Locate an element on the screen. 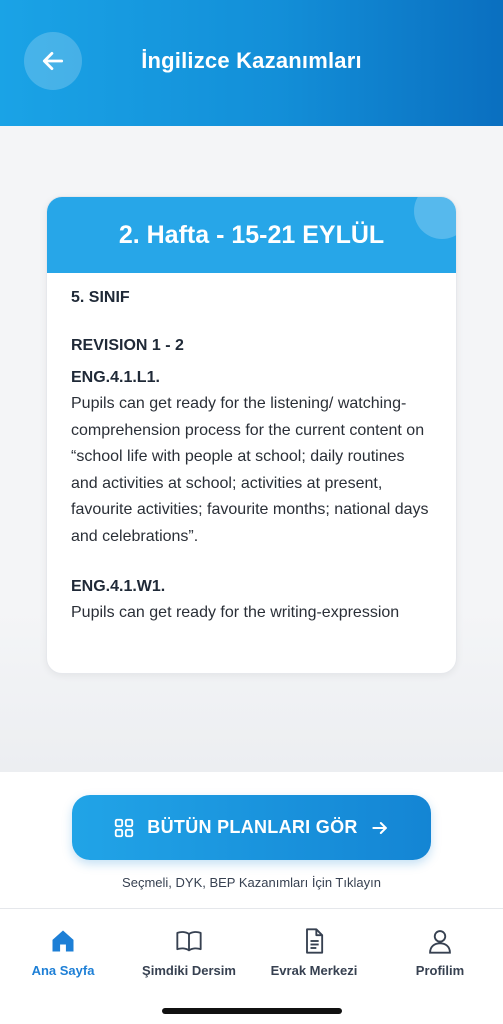 The width and height of the screenshot is (503, 1024). tab-home: Ana Sayfa is located at coordinates (63, 952).